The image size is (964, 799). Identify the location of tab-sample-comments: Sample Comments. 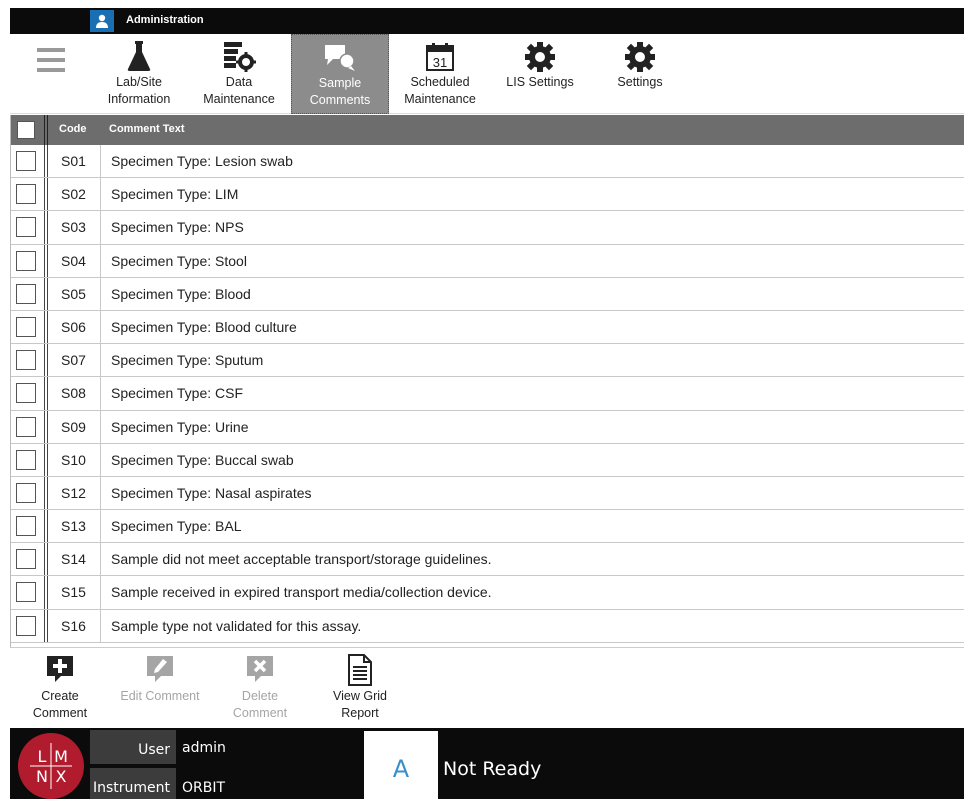
(340, 74).